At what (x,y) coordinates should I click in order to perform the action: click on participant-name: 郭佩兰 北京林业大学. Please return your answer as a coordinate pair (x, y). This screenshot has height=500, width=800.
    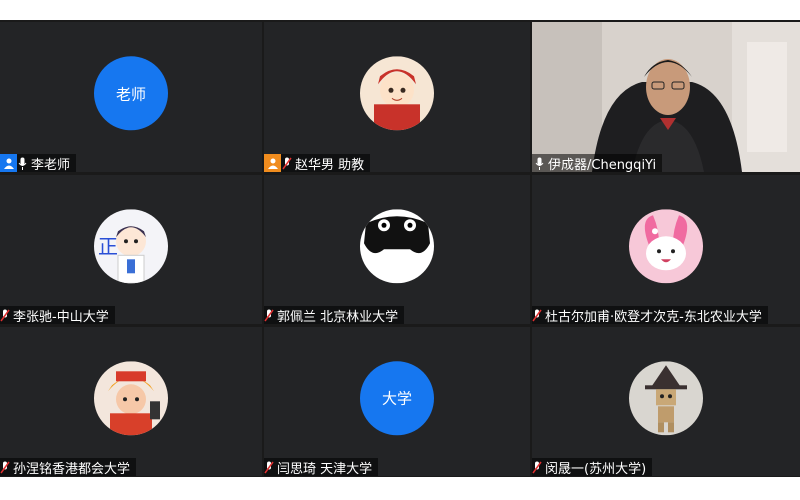
    Looking at the image, I should click on (338, 317).